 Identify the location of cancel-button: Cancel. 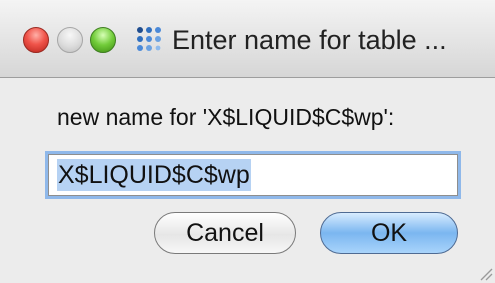
(225, 233).